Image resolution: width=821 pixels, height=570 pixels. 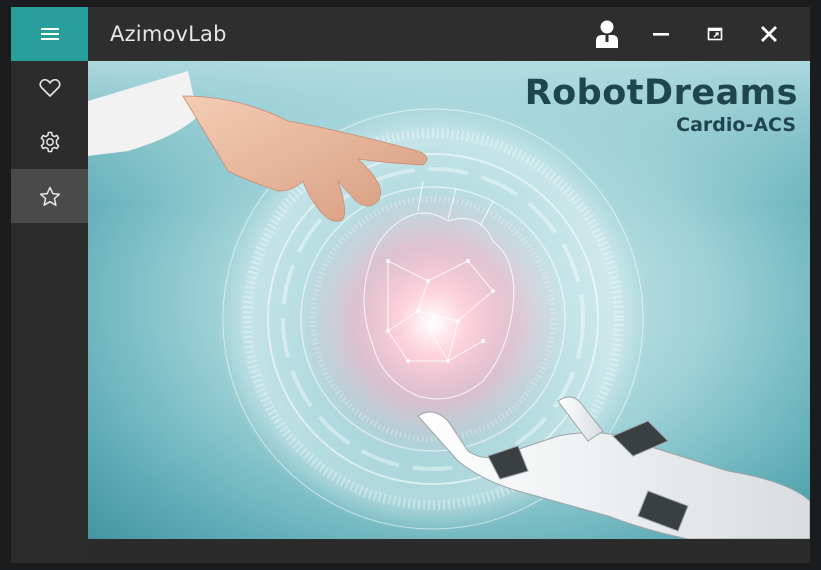 I want to click on hamburger-menu-icon, so click(x=49, y=34).